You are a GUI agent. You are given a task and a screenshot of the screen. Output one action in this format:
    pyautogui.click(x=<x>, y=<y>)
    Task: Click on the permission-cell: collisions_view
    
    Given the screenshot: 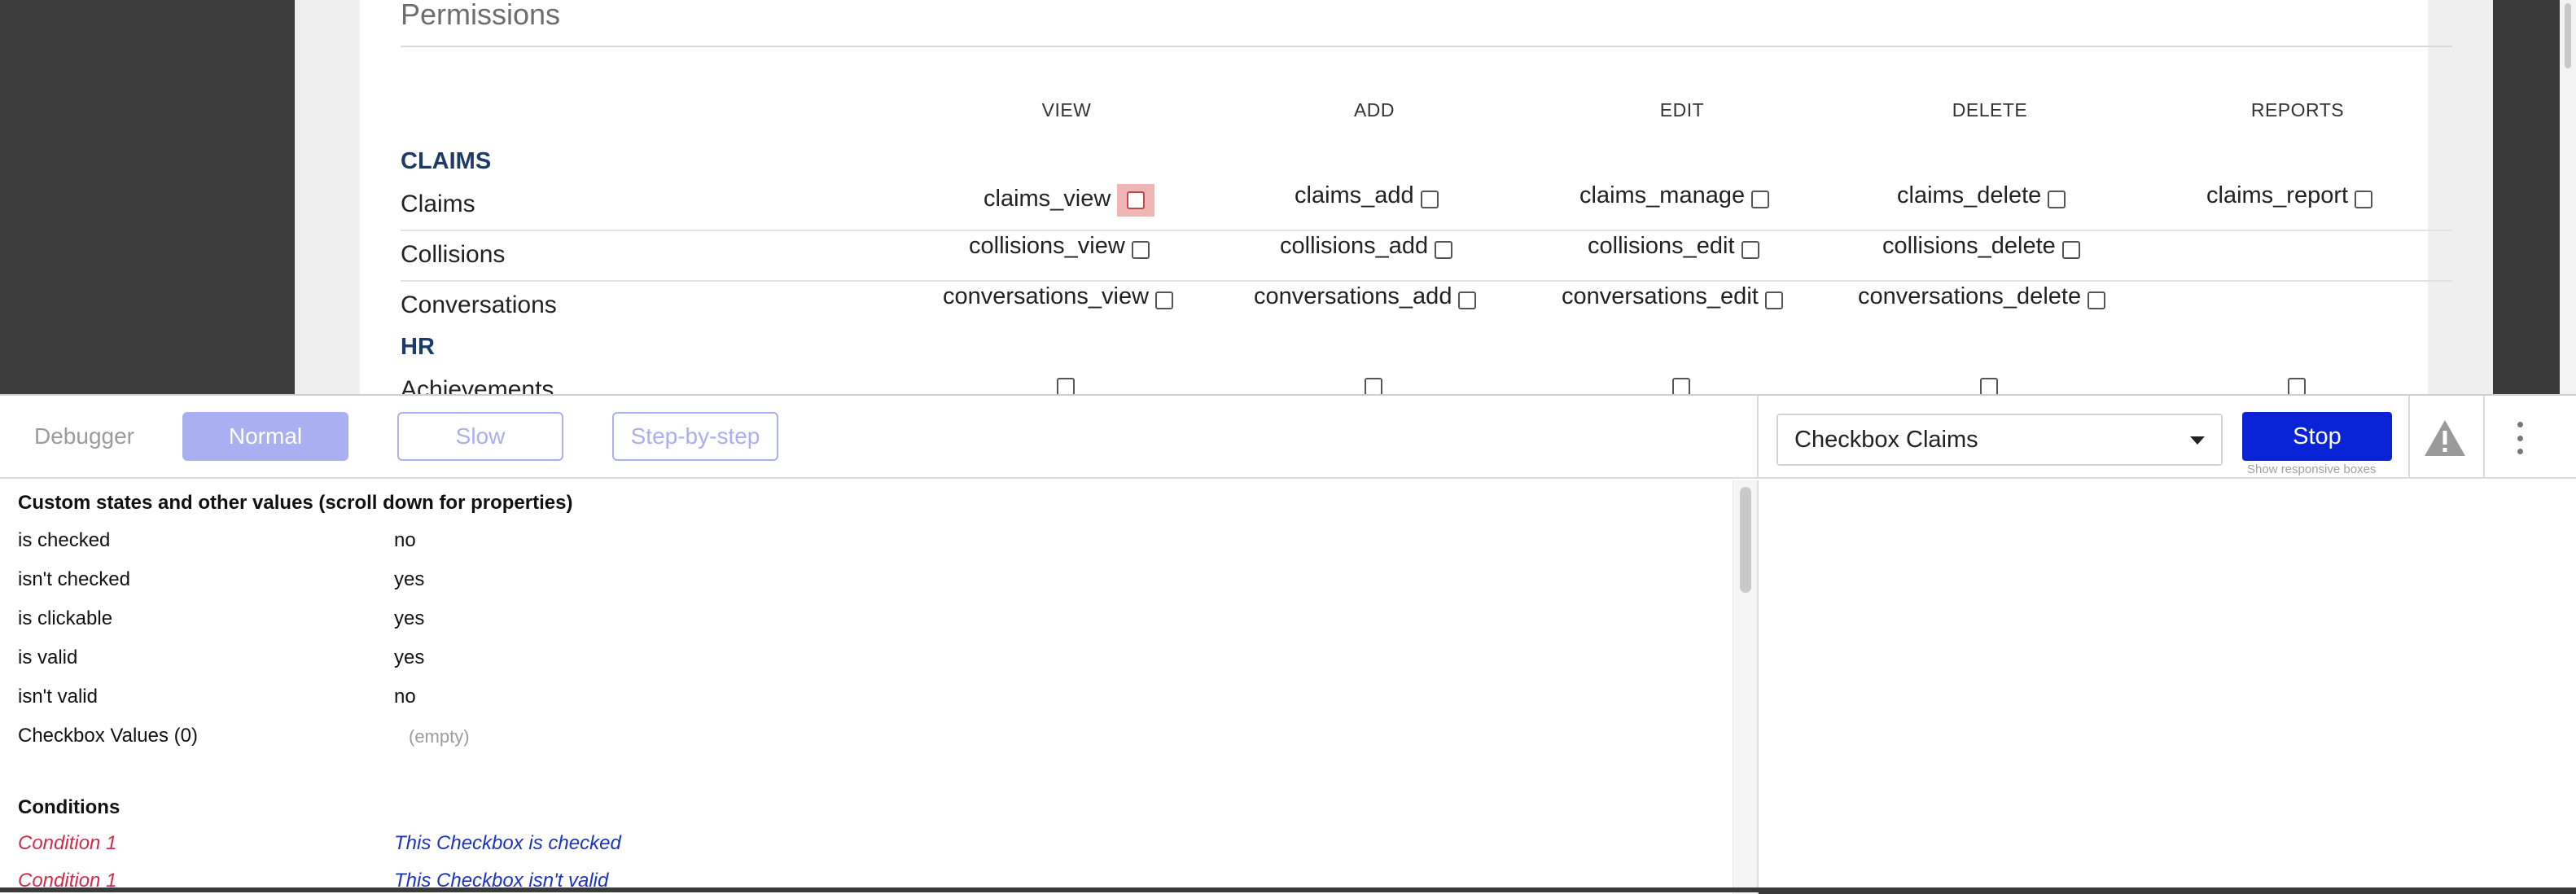 What is the action you would take?
    pyautogui.click(x=1059, y=246)
    